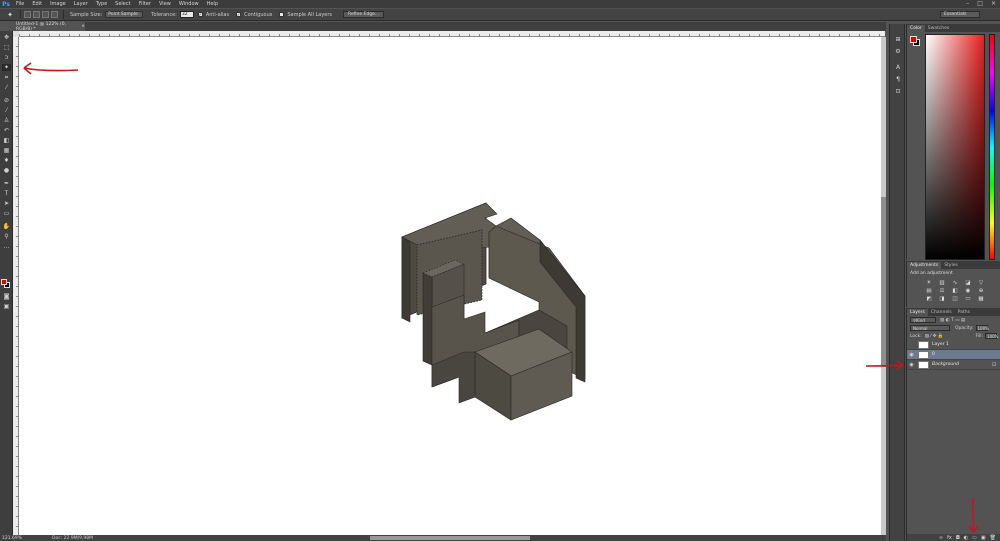  Describe the element at coordinates (51, 69) in the screenshot. I see `arrow-to-tool` at that location.